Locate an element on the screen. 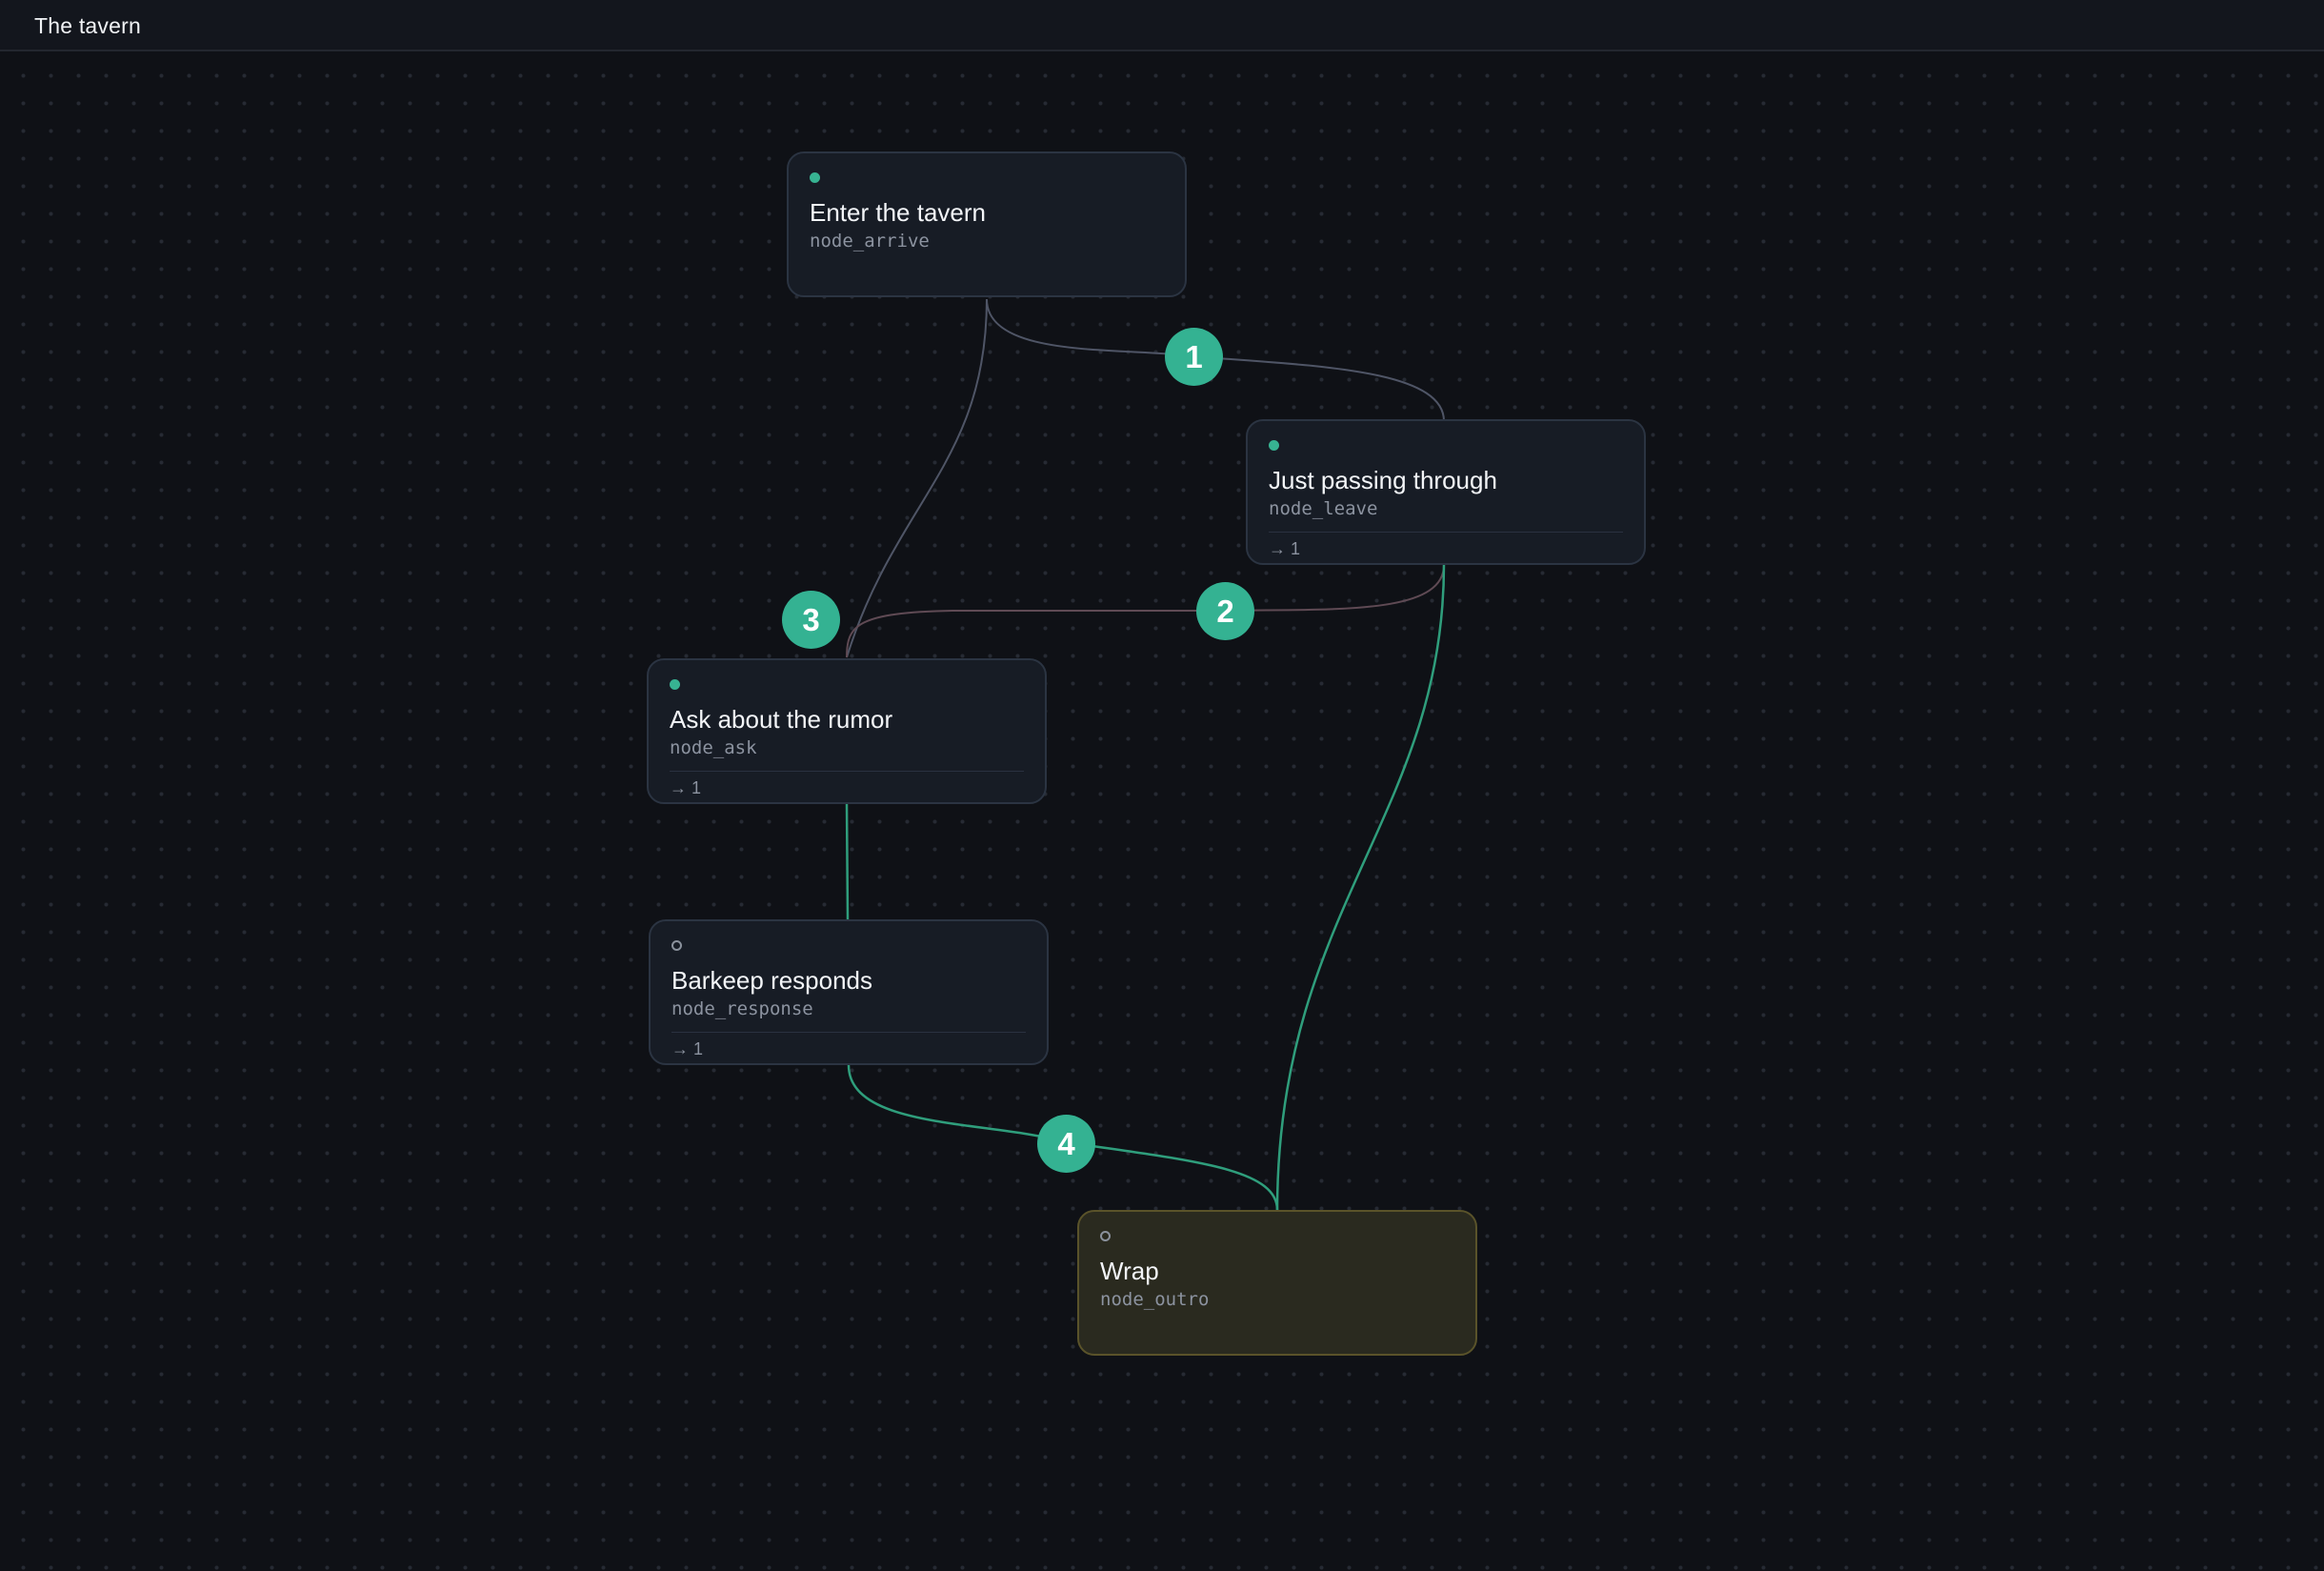 The height and width of the screenshot is (1571, 2324). node-response: Barkeep responds node_response → 1 is located at coordinates (849, 992).